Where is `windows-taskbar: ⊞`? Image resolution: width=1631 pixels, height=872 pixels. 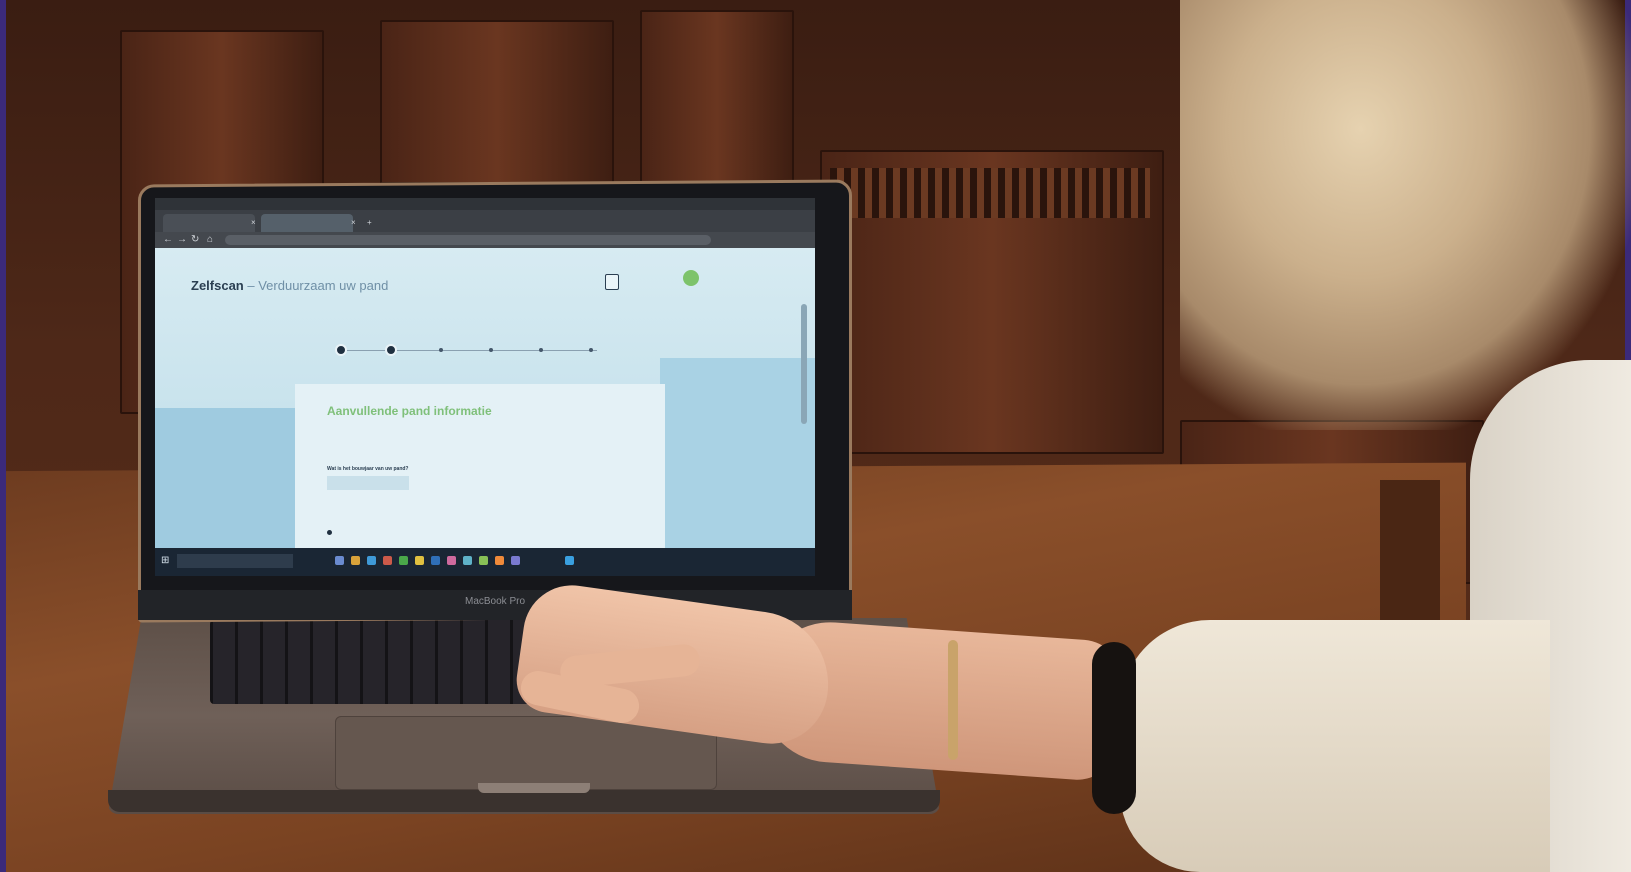 windows-taskbar: ⊞ is located at coordinates (485, 562).